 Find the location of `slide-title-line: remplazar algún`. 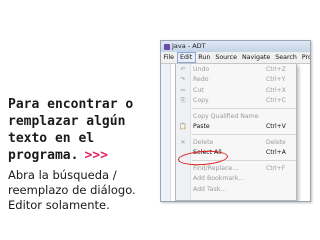

slide-title-line: remplazar algún is located at coordinates (67, 121).